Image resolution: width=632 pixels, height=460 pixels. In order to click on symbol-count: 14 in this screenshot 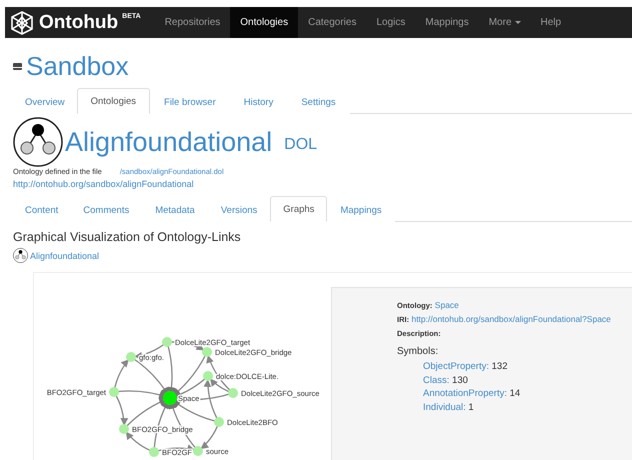, I will do `click(515, 393)`.